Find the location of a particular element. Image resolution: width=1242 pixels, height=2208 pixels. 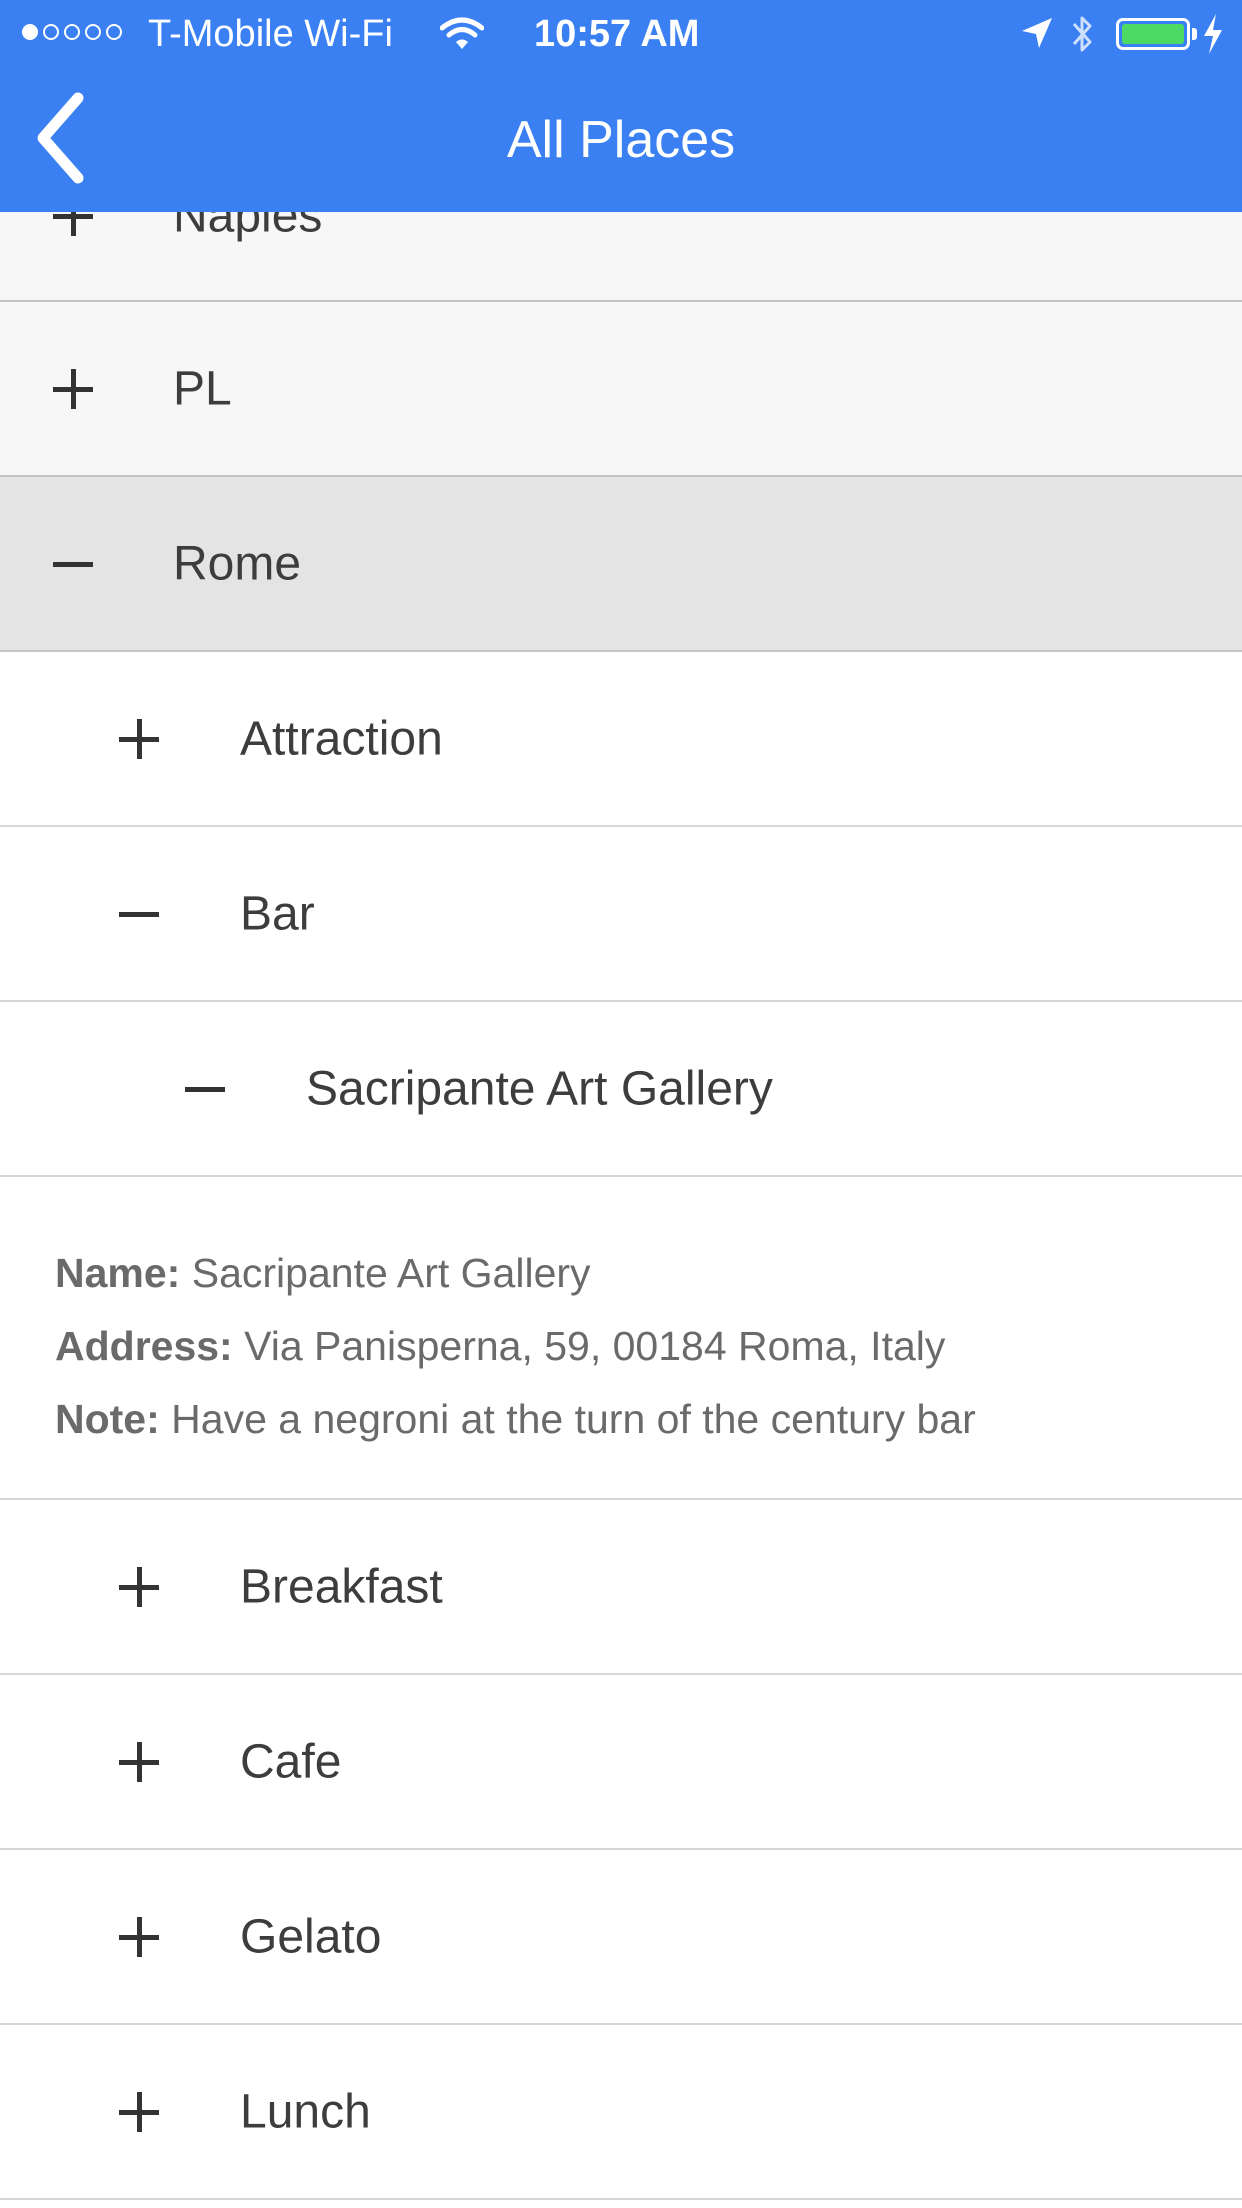

category-label: Gelato is located at coordinates (311, 1936).